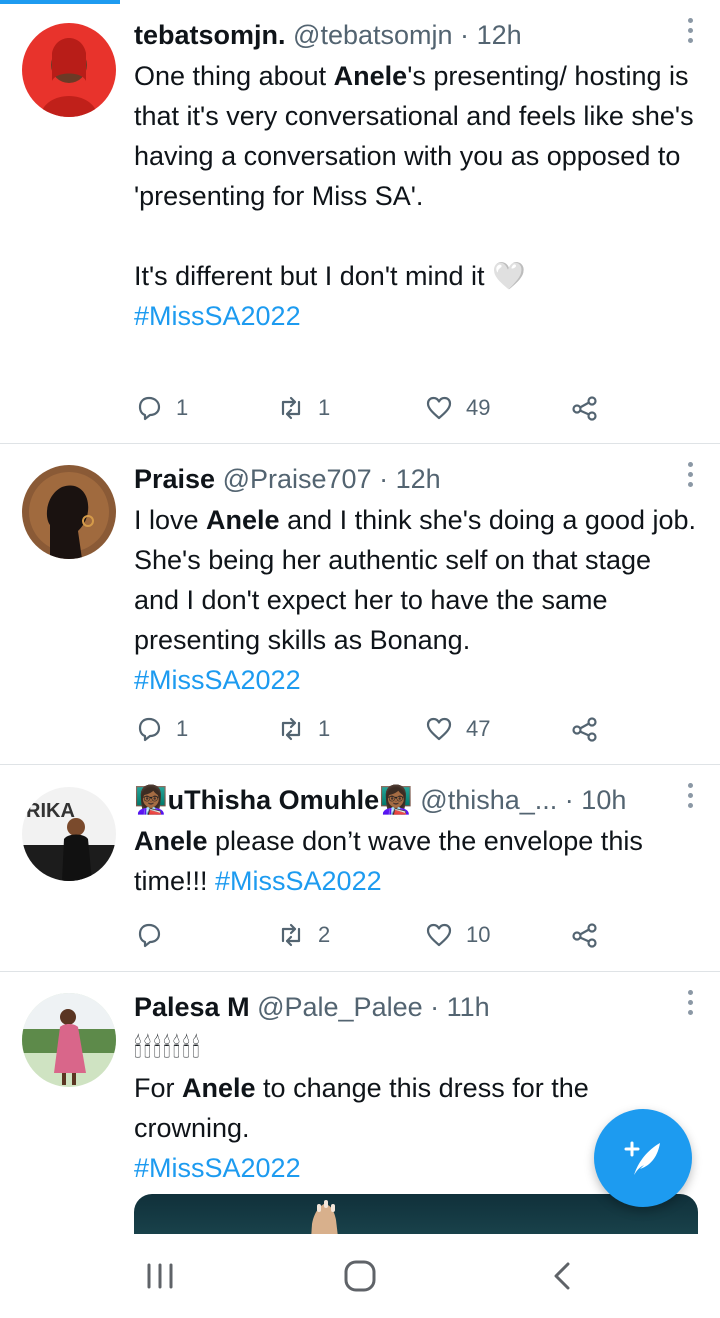 This screenshot has width=720, height=1318. I want to click on display-name: 👩🏾‍🏫uThisha Omuhle👩🏾‍🏫, so click(273, 800).